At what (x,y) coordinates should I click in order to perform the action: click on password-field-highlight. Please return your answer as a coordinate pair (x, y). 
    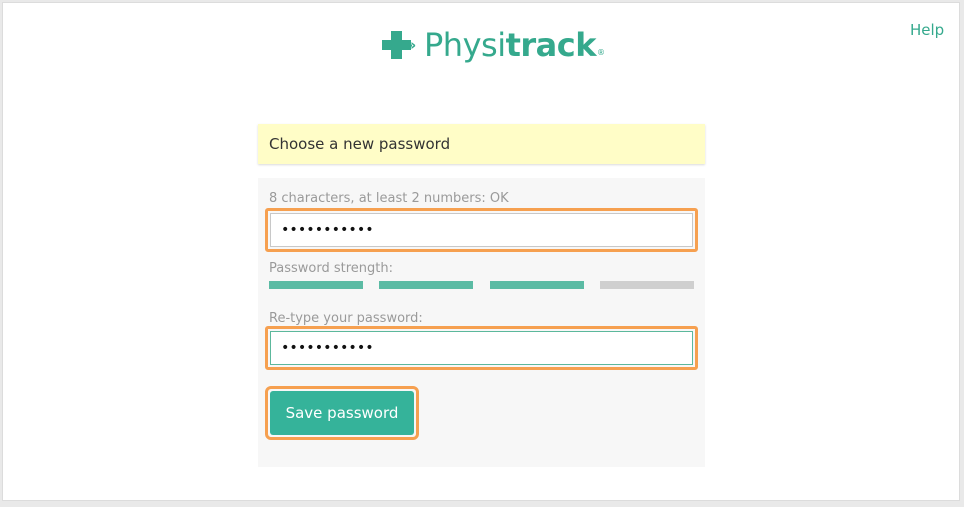
    Looking at the image, I should click on (481, 230).